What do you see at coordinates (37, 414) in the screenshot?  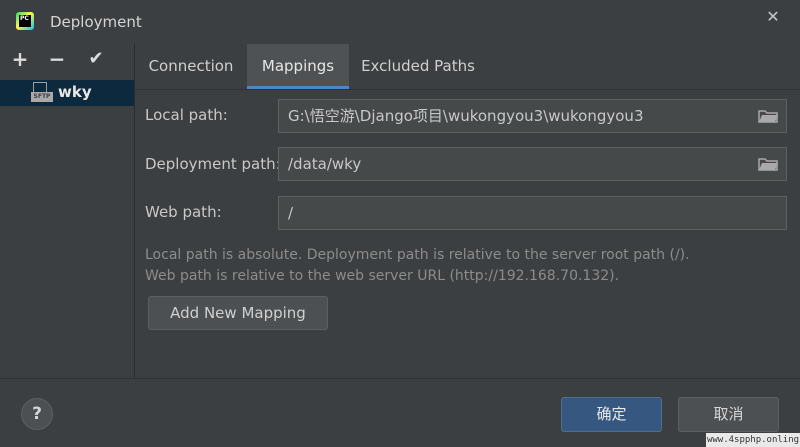 I see `help-icon: ?` at bounding box center [37, 414].